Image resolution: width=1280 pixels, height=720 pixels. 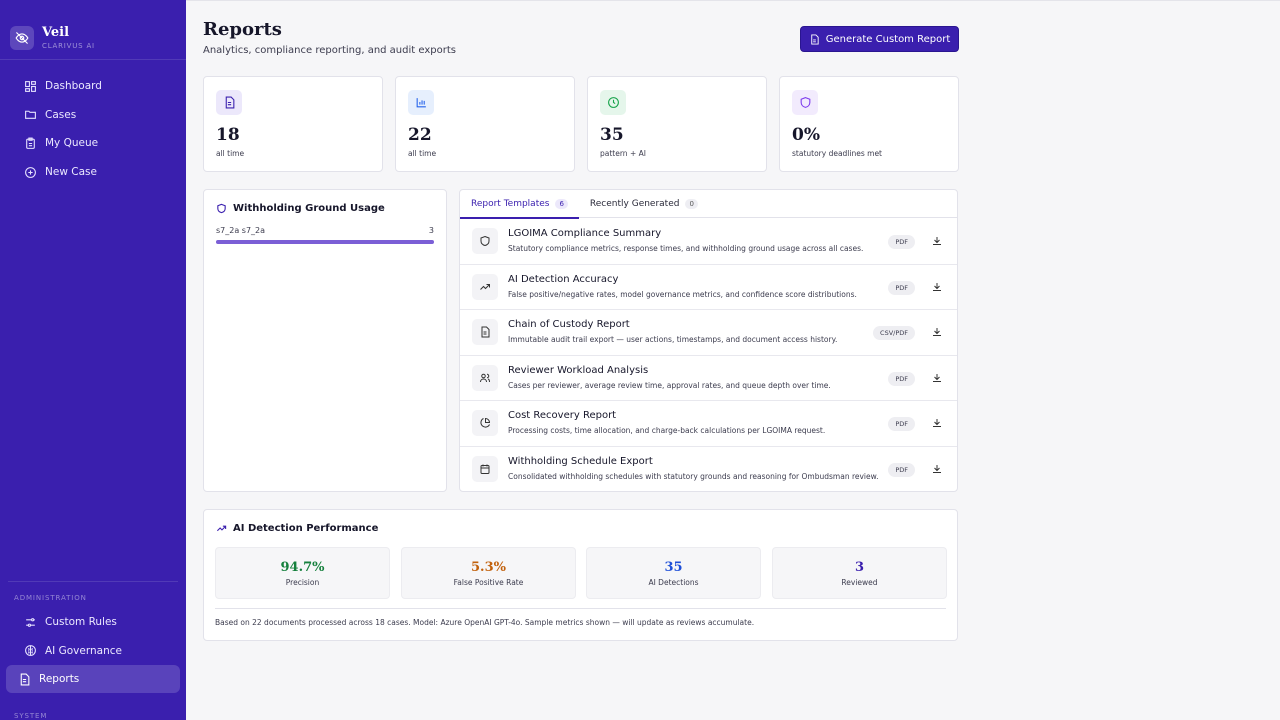 I want to click on admin-section-label: ADMINISTRATION, so click(x=50, y=598).